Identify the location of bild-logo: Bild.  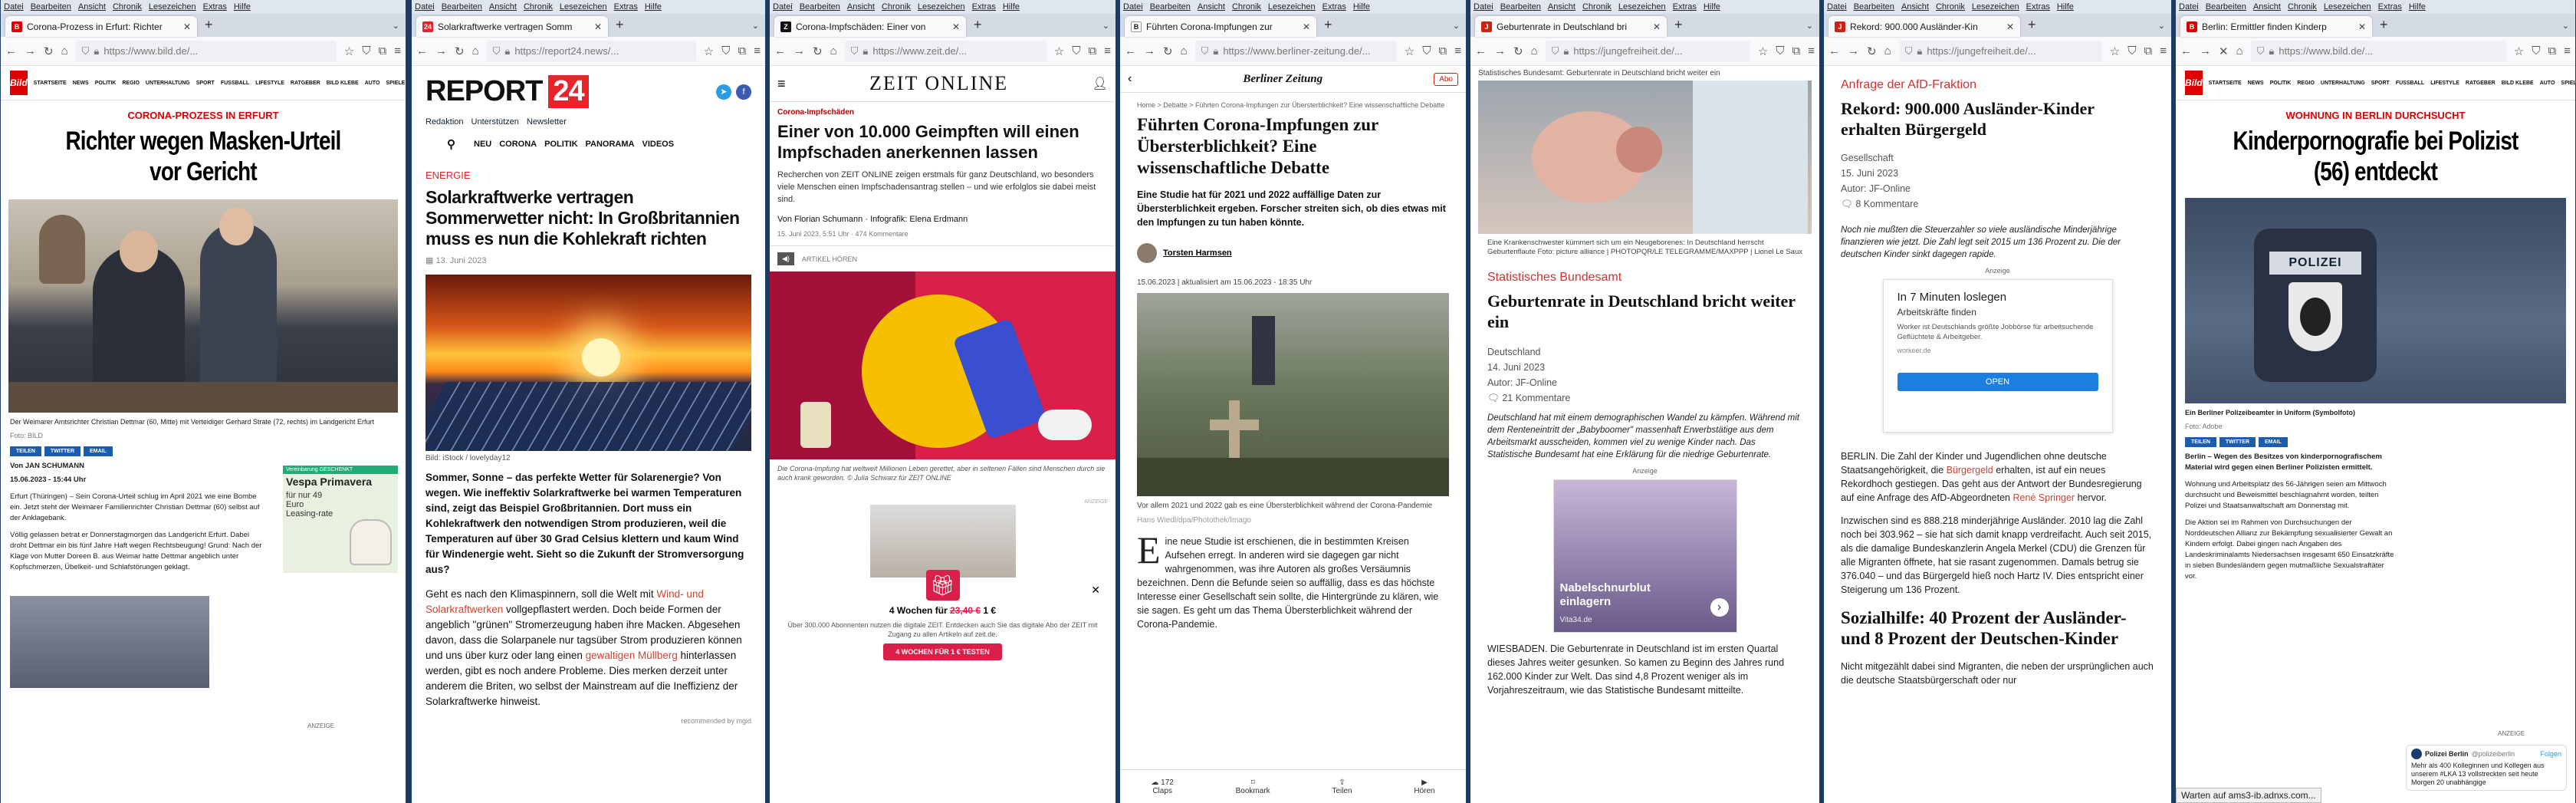
(19, 83).